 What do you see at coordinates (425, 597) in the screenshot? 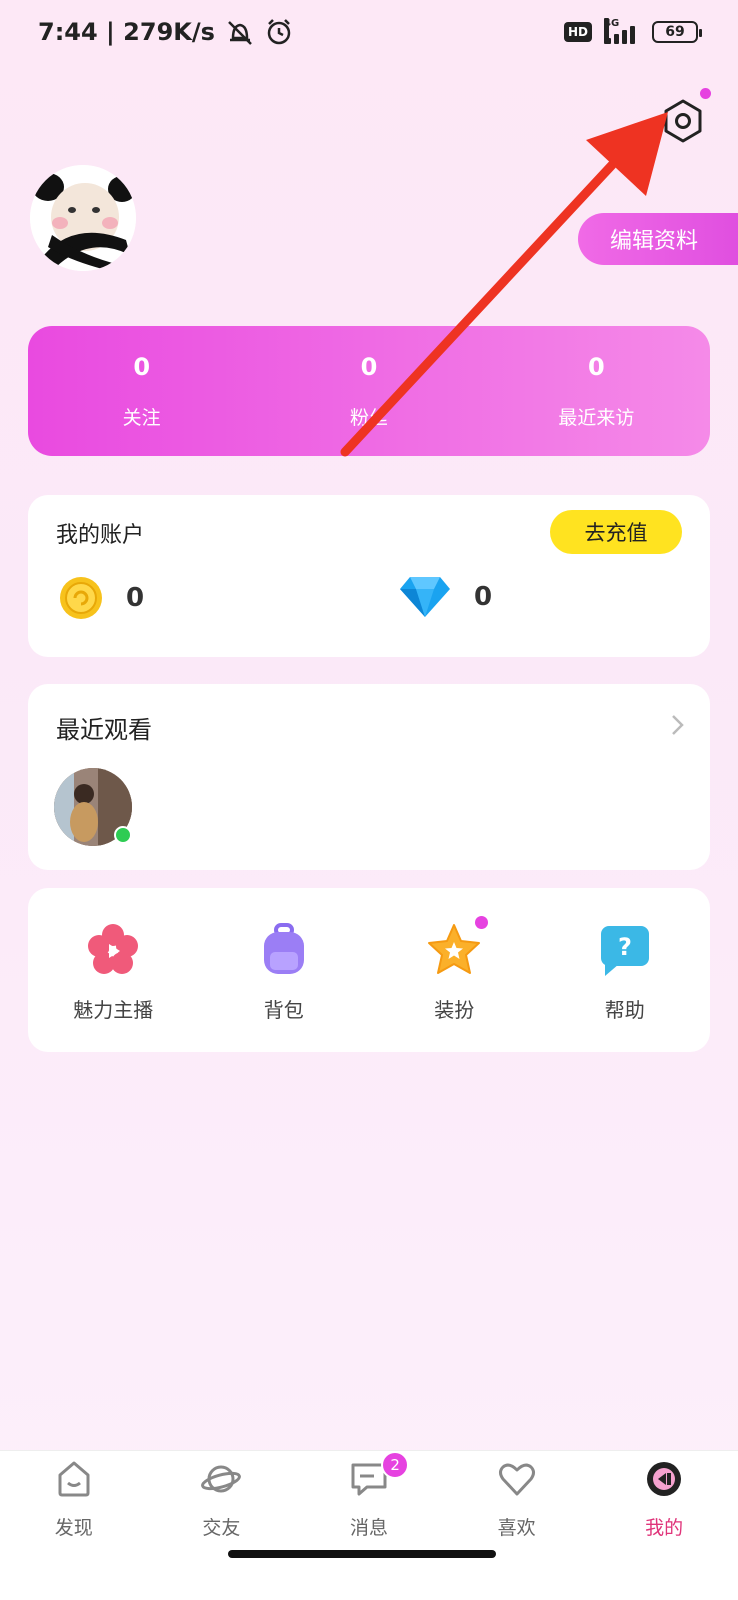
I see `diamond-icon` at bounding box center [425, 597].